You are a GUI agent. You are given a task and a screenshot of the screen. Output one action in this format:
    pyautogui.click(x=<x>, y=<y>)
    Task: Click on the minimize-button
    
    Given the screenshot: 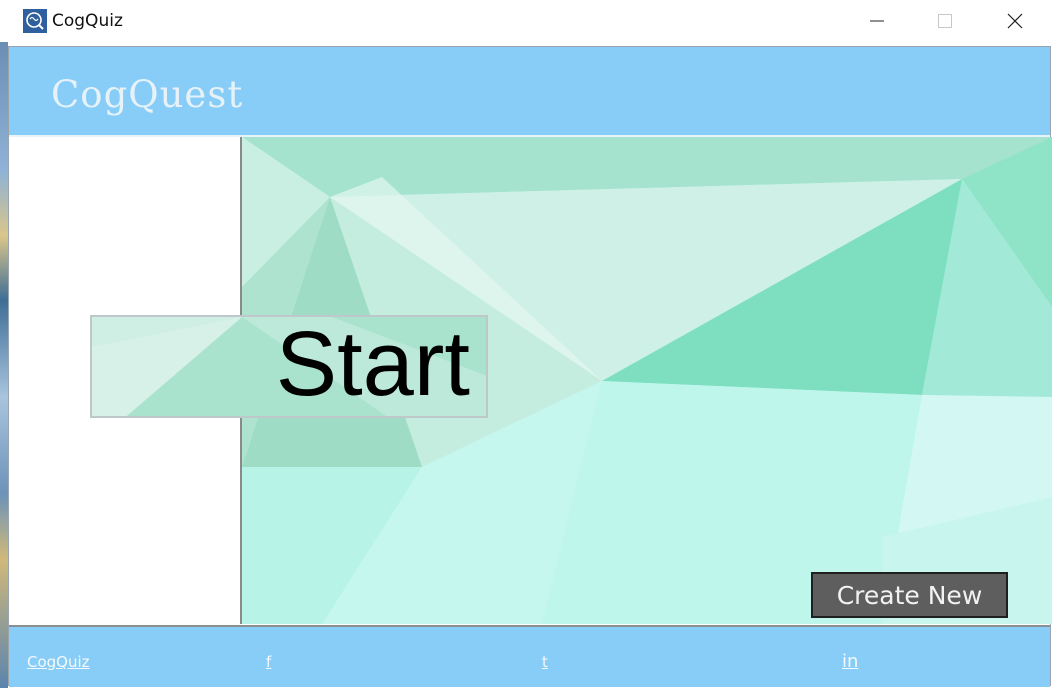 What is the action you would take?
    pyautogui.click(x=877, y=21)
    